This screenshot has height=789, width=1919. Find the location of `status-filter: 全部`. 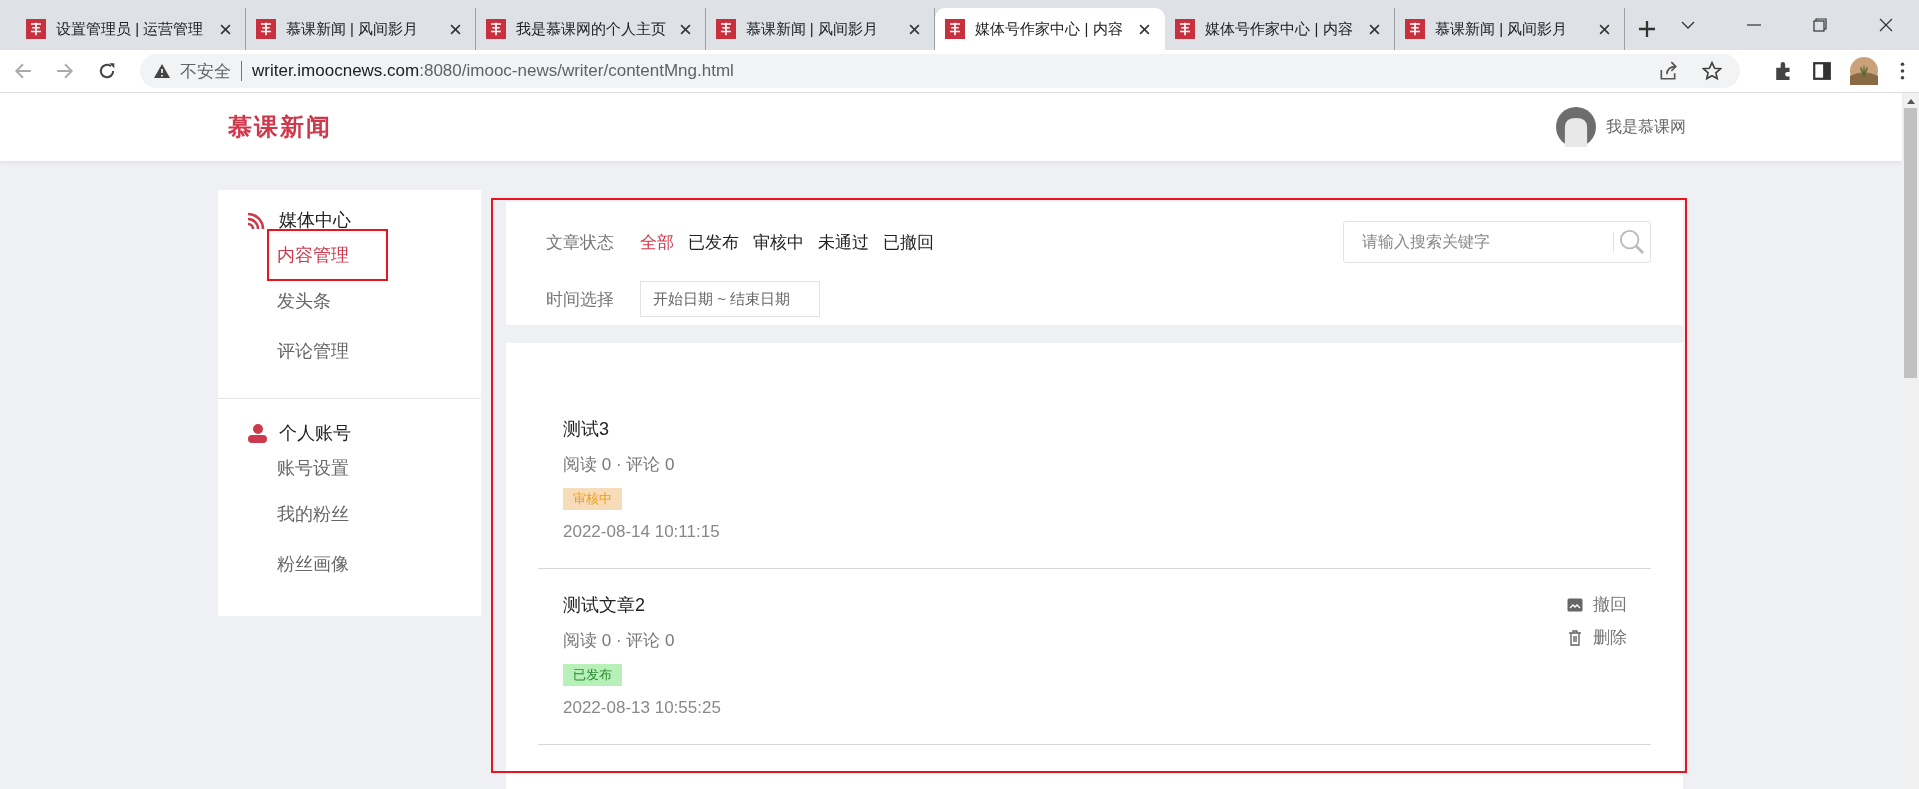

status-filter: 全部 is located at coordinates (657, 242).